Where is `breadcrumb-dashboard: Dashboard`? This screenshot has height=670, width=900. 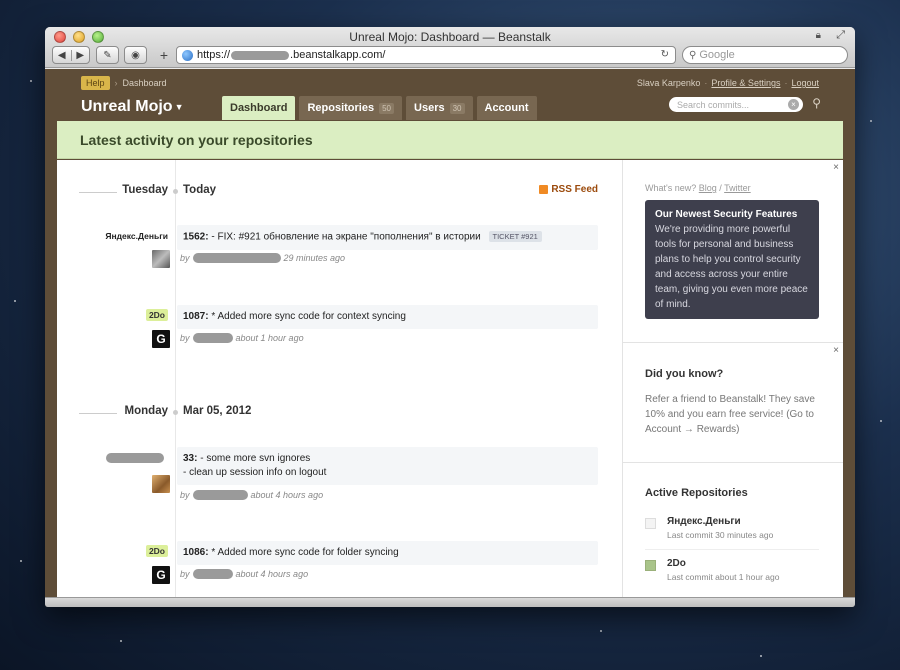
breadcrumb-dashboard: Dashboard is located at coordinates (145, 83).